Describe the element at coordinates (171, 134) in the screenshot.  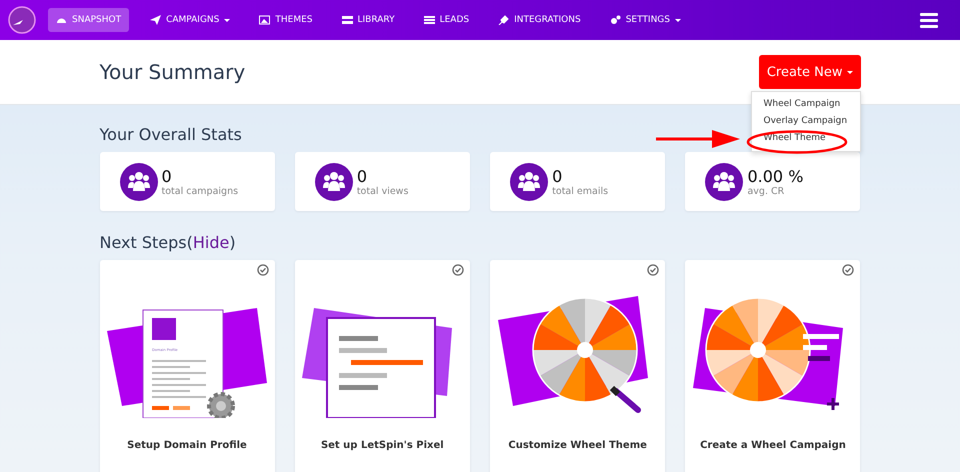
I see `section-title: Your Overall Stats` at that location.